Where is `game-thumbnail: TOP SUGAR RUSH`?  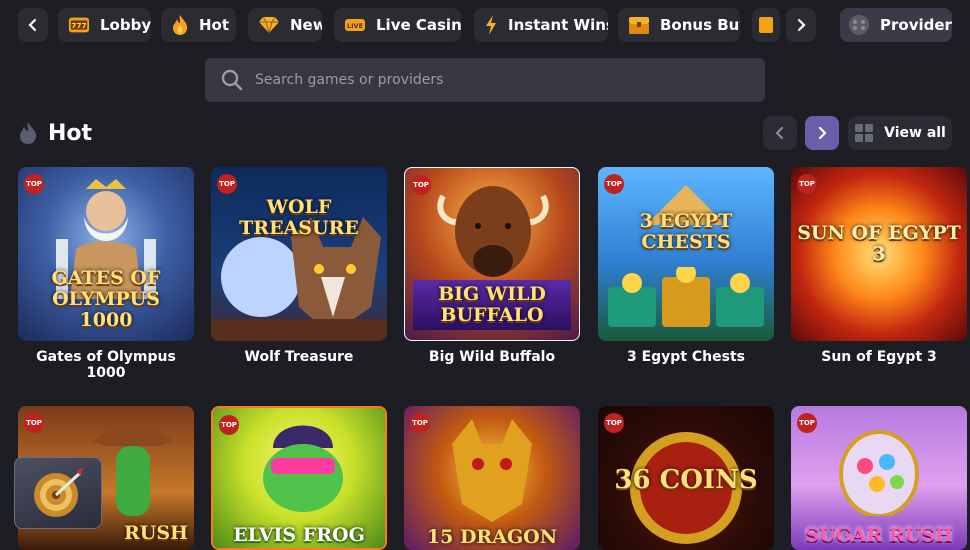
game-thumbnail: TOP SUGAR RUSH is located at coordinates (879, 478).